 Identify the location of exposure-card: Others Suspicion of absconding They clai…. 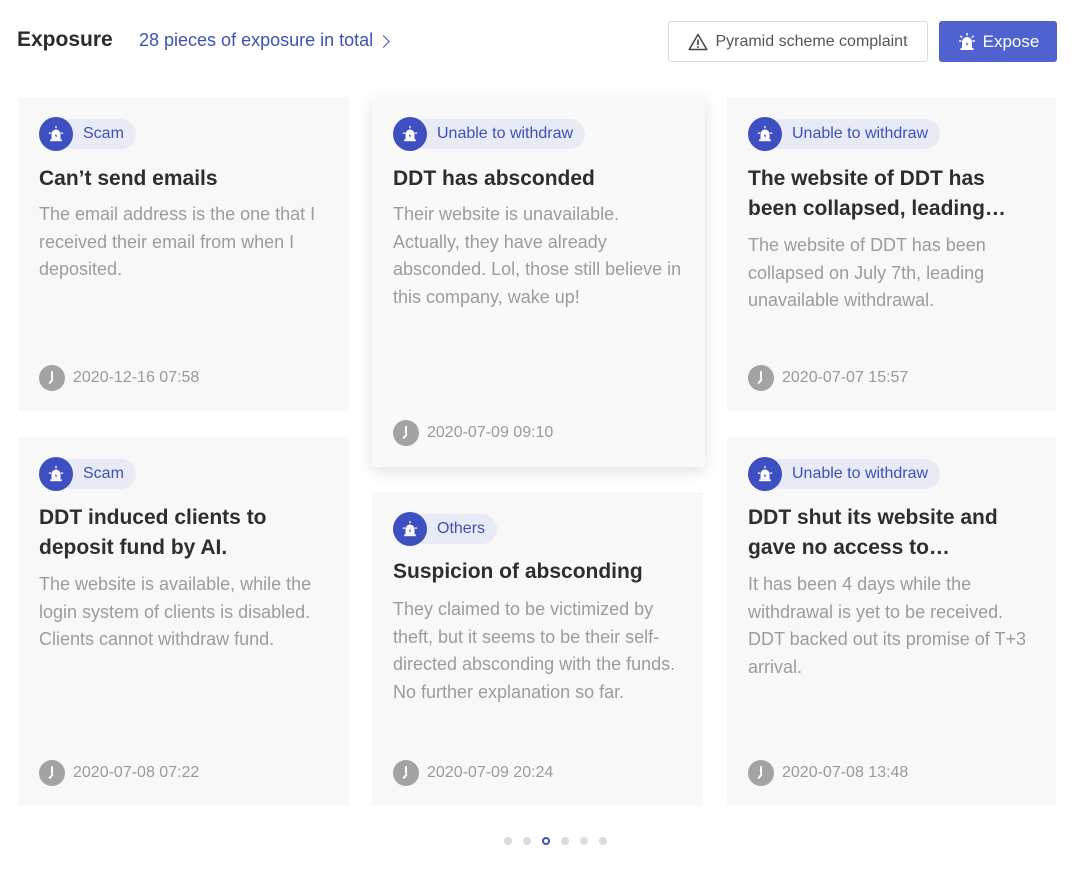
(537, 649).